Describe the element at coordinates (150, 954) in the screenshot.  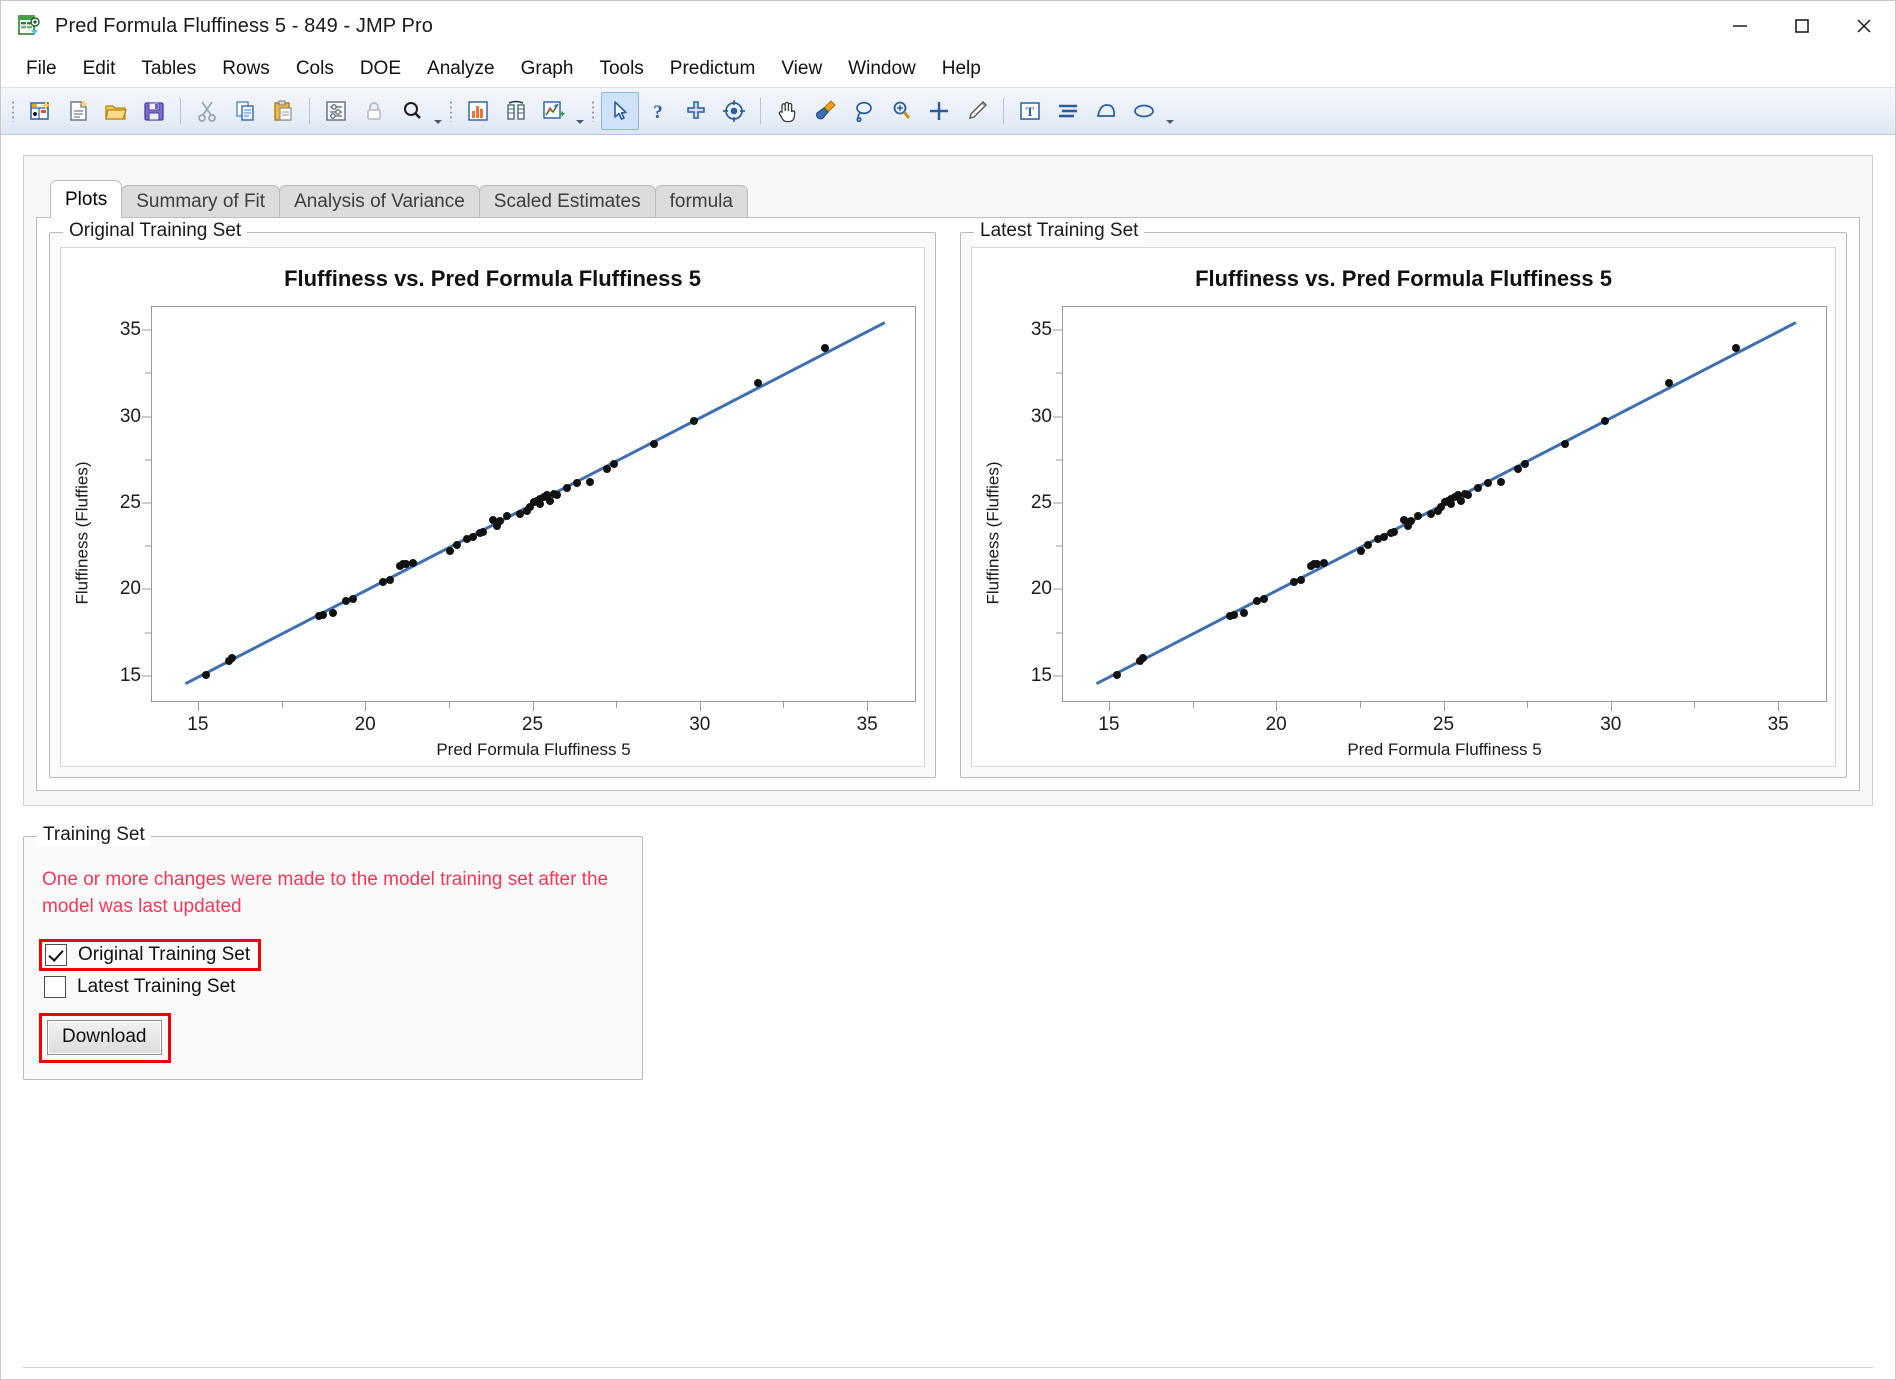
I see `checkbox-original-training-set: Original Training Set` at that location.